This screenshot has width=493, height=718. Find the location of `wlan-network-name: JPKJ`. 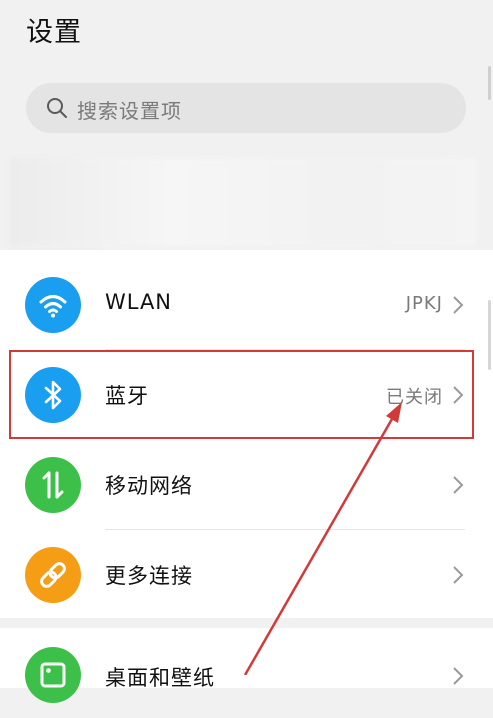

wlan-network-name: JPKJ is located at coordinates (424, 303).